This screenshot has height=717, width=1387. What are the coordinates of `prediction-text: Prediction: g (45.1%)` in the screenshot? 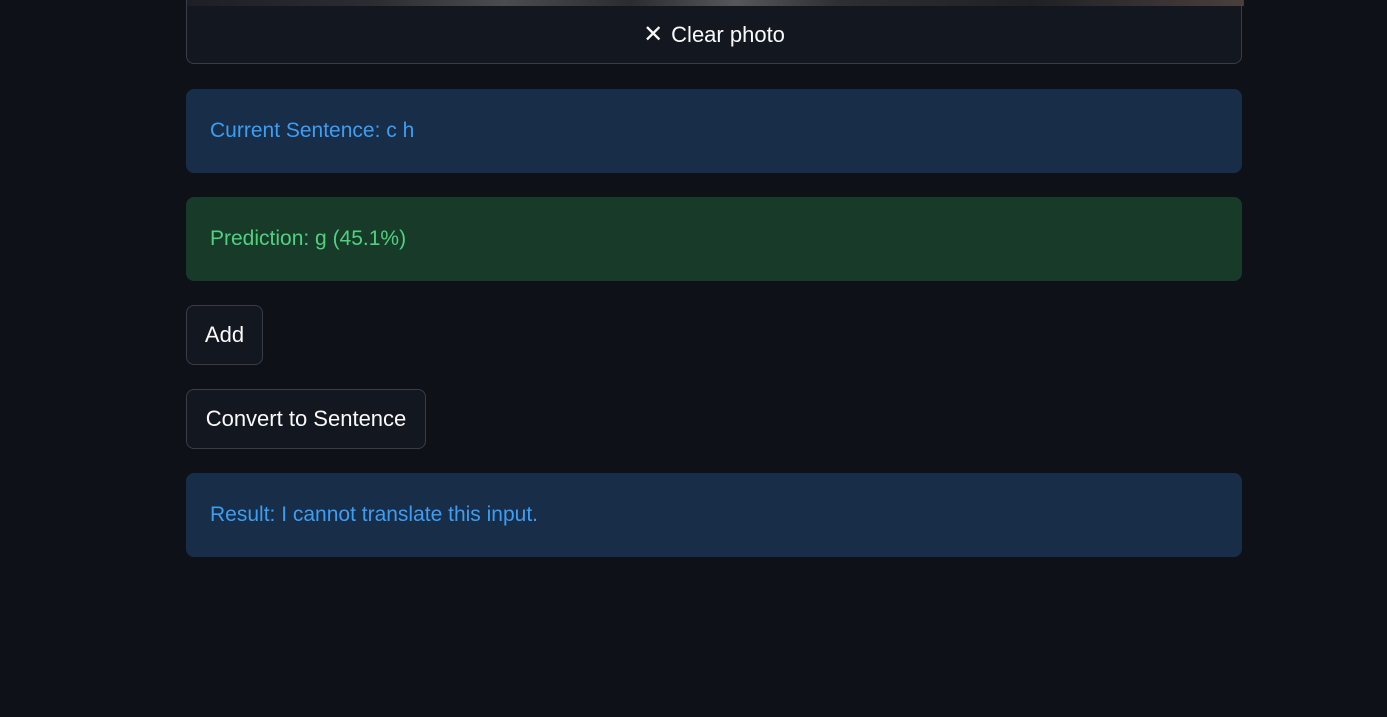 It's located at (308, 238).